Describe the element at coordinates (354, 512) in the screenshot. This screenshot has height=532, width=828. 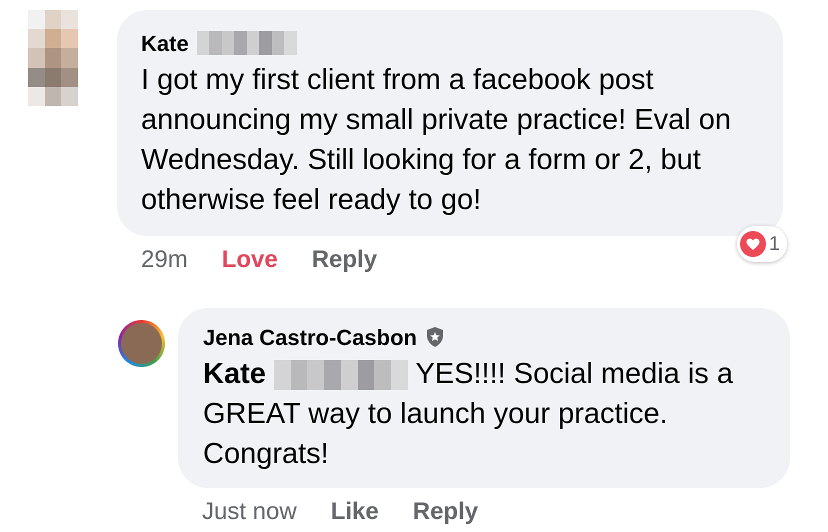
I see `reaction-link: Like` at that location.